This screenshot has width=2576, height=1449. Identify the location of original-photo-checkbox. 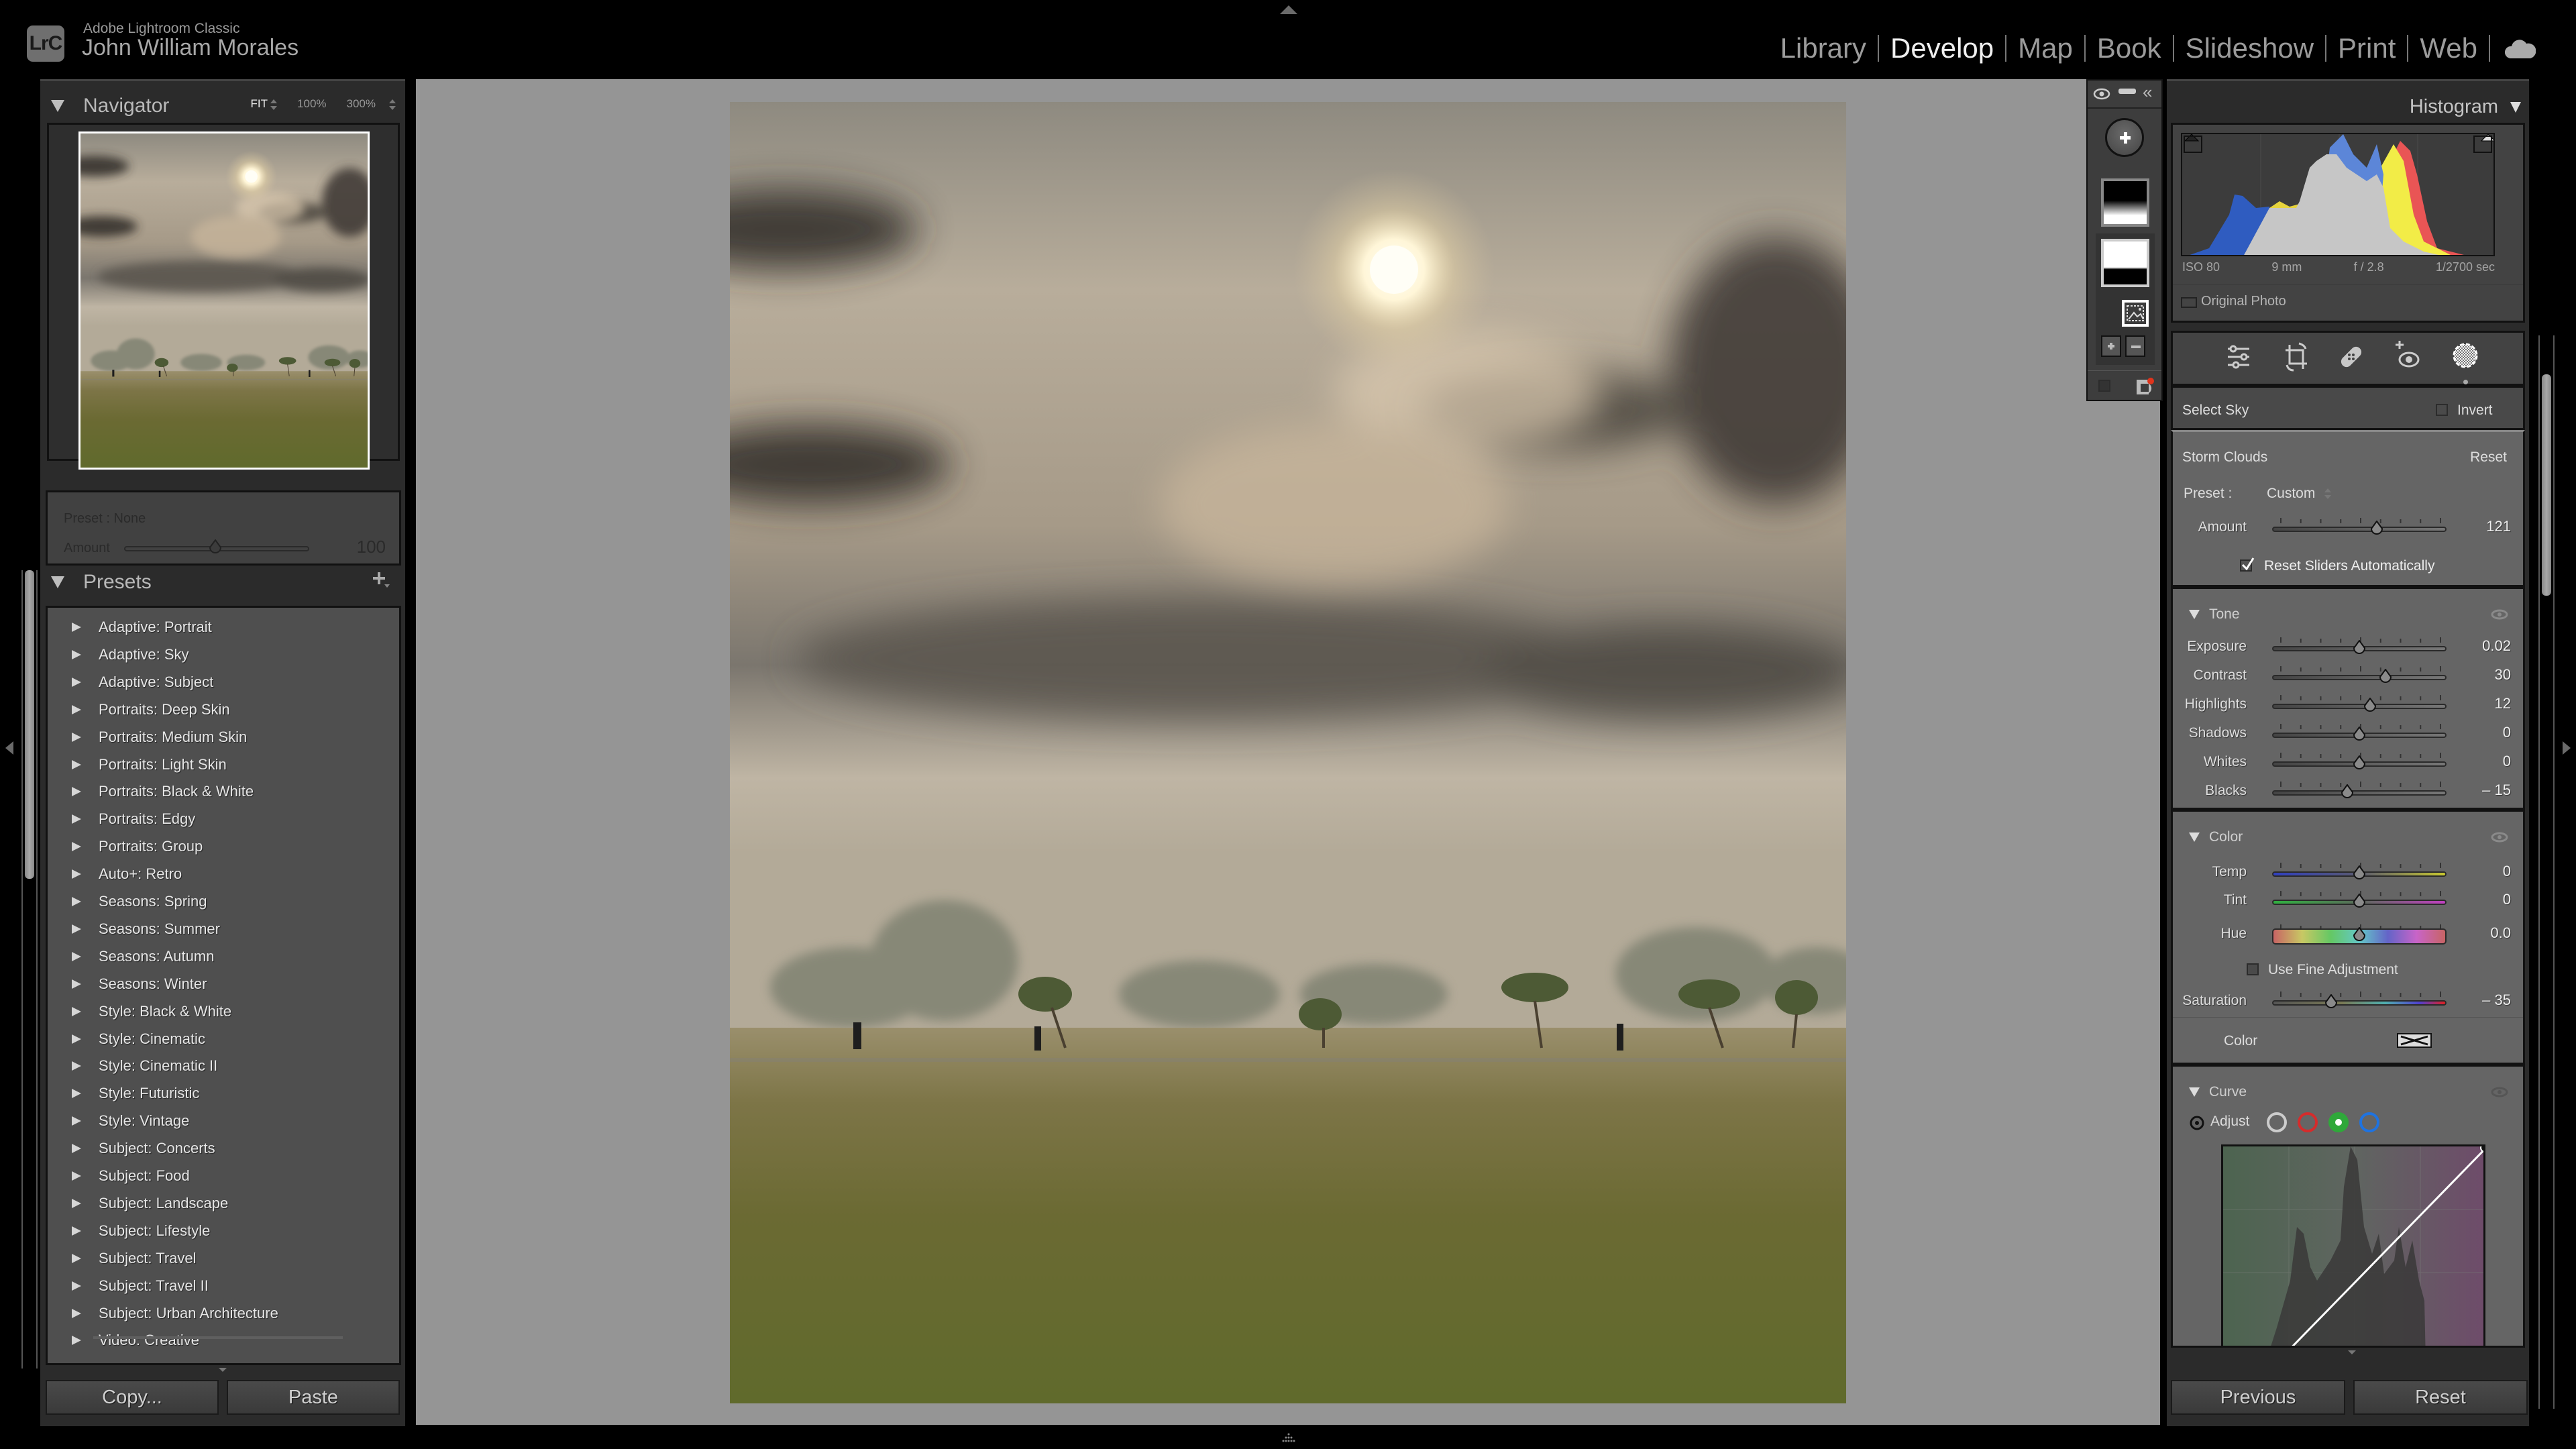
(2189, 302).